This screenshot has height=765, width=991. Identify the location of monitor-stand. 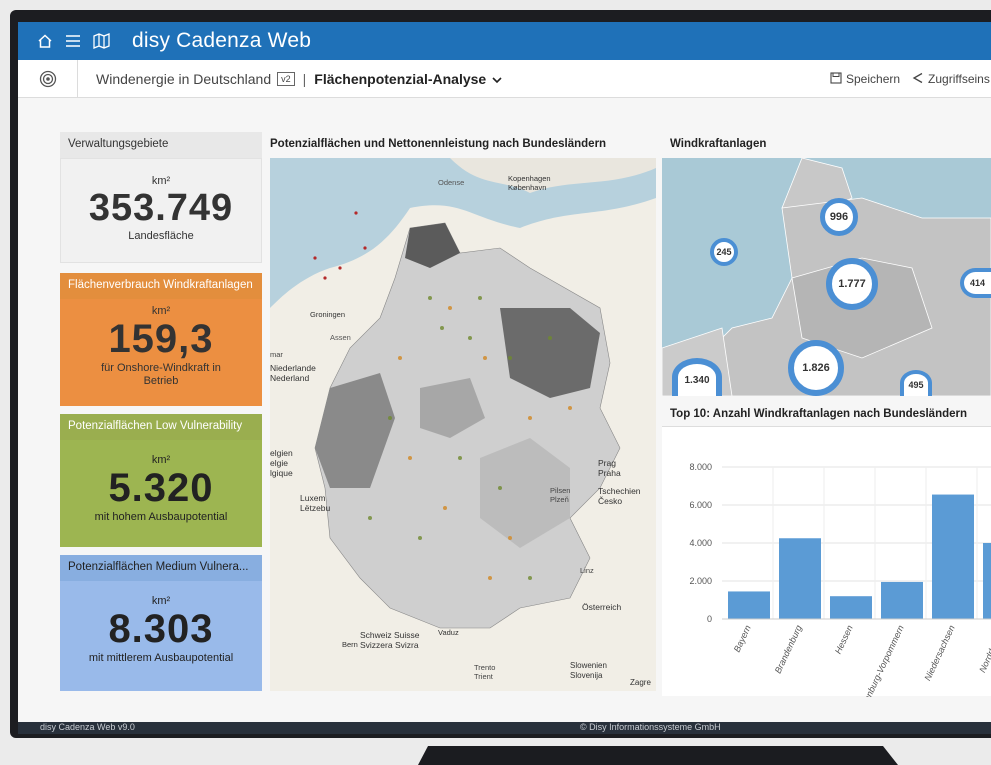
(658, 755).